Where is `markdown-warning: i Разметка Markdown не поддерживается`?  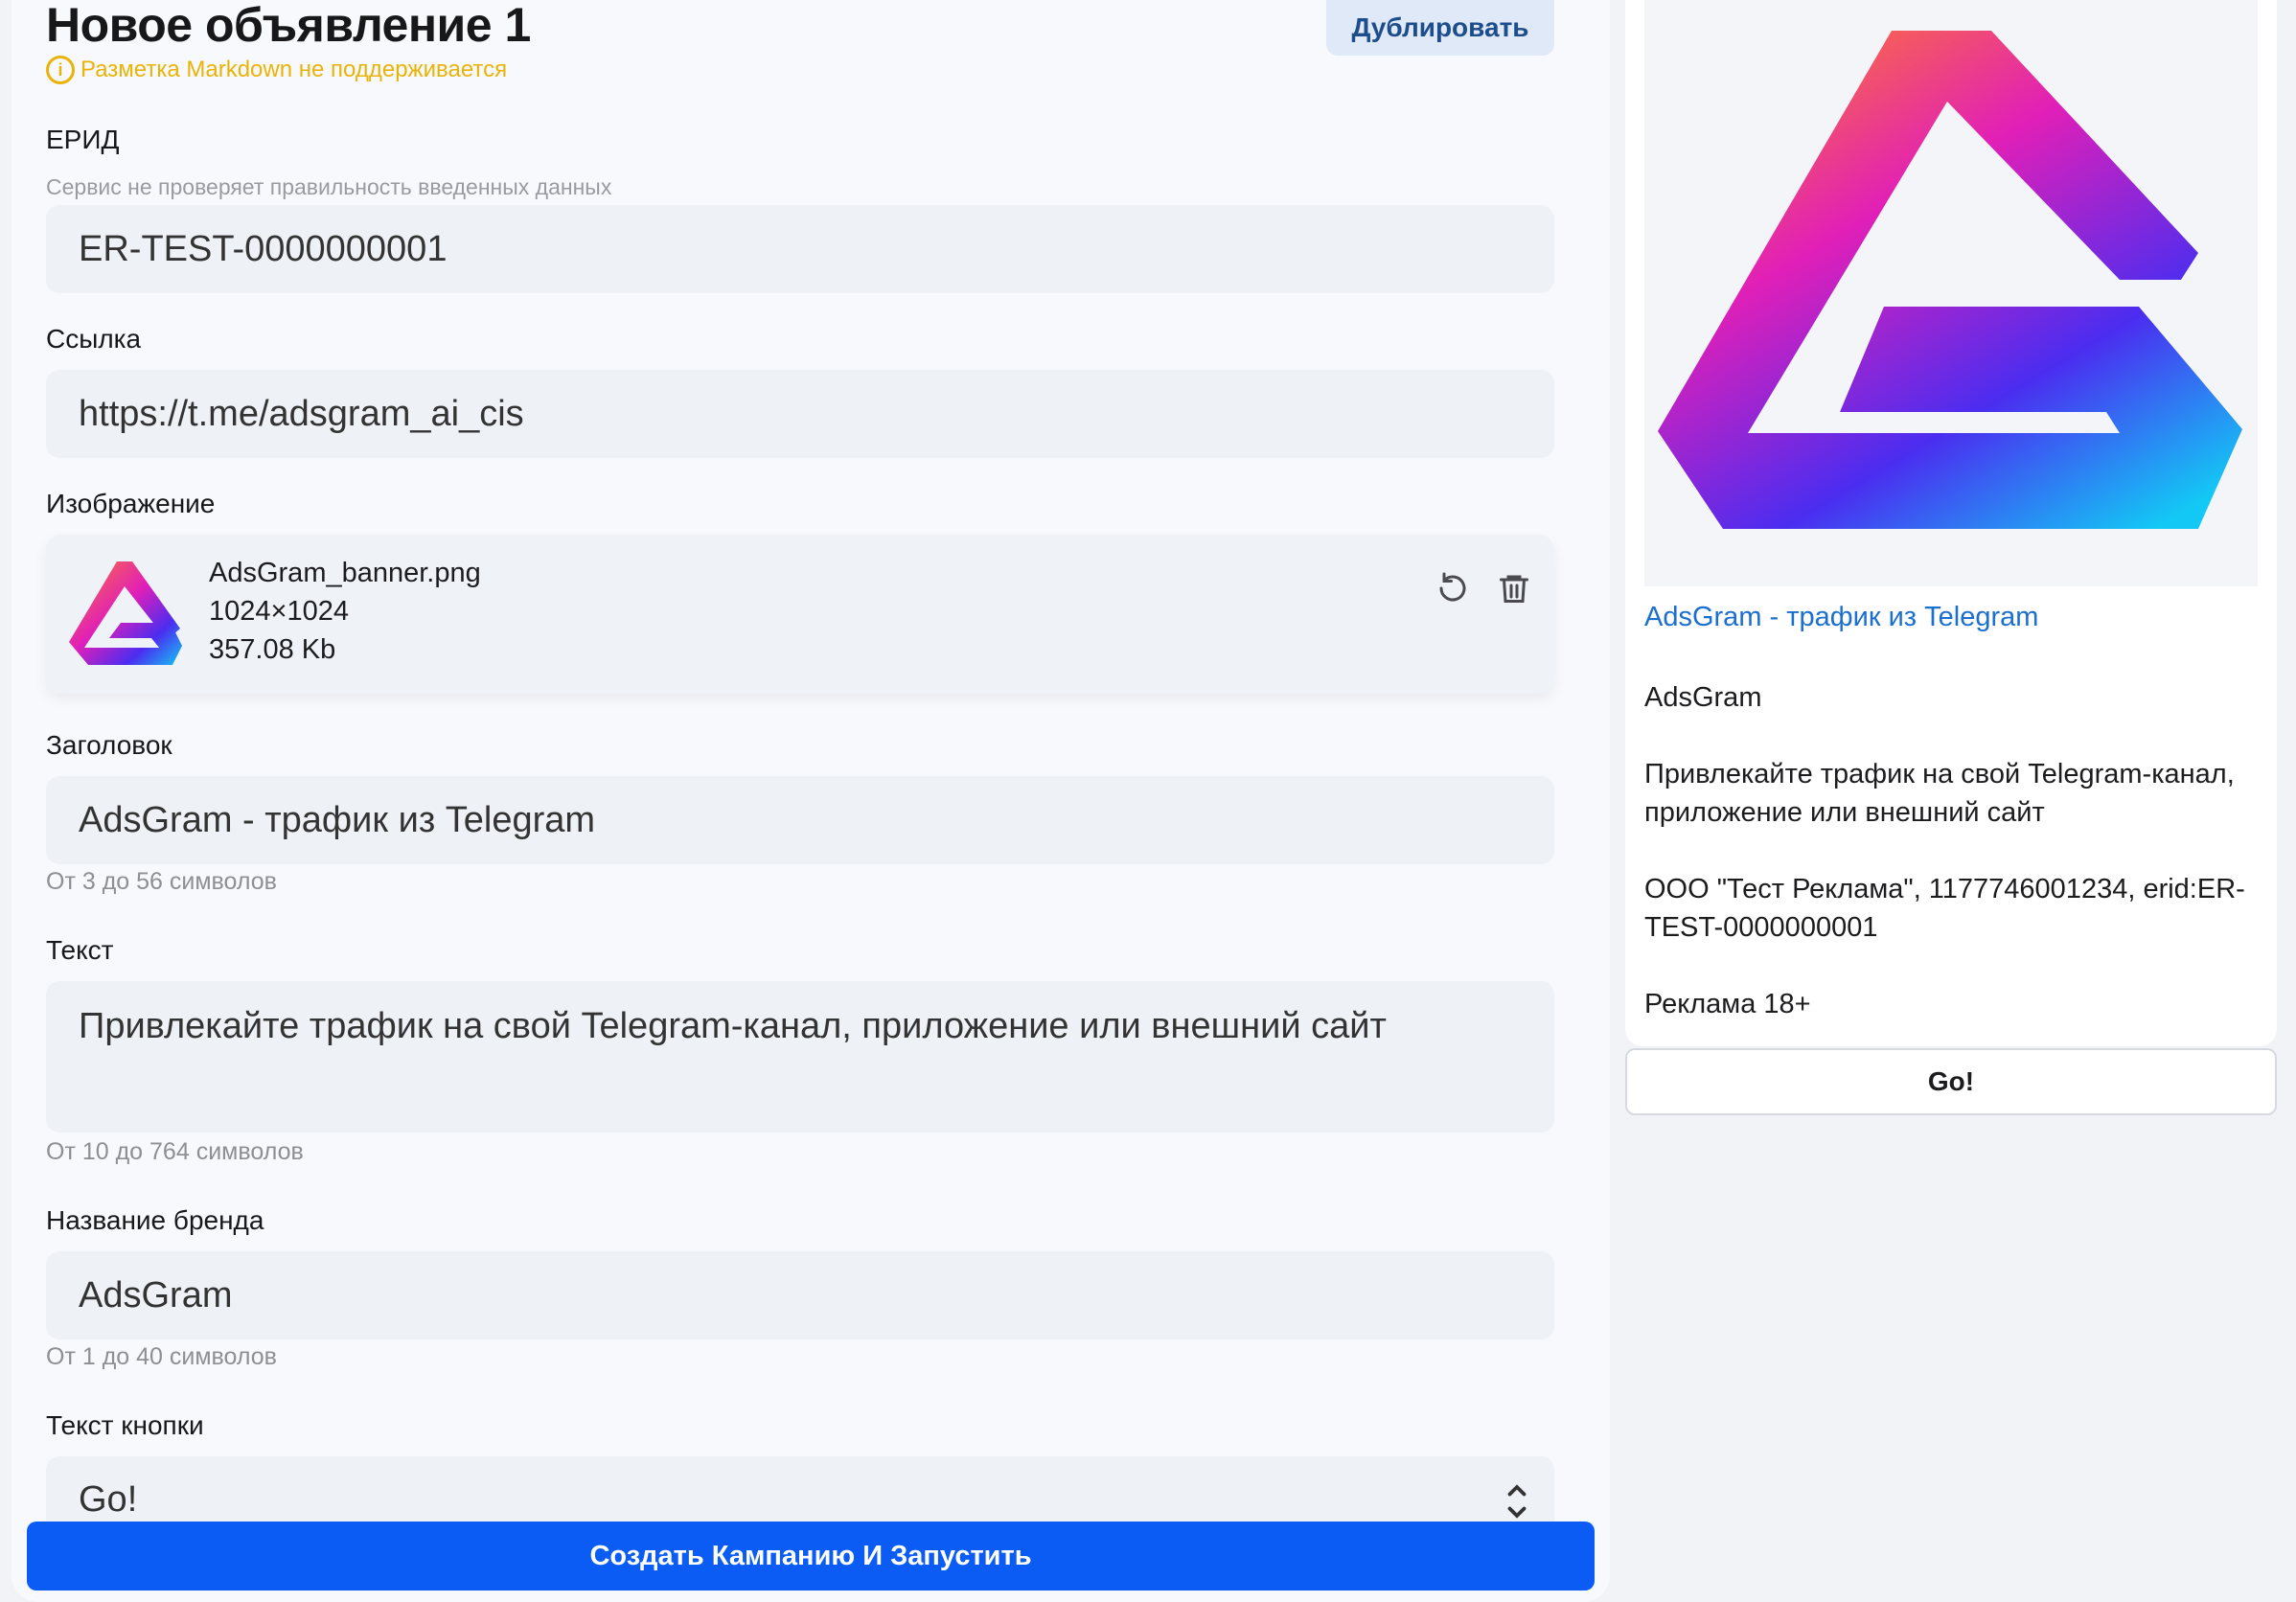 markdown-warning: i Разметка Markdown не поддерживается is located at coordinates (276, 70).